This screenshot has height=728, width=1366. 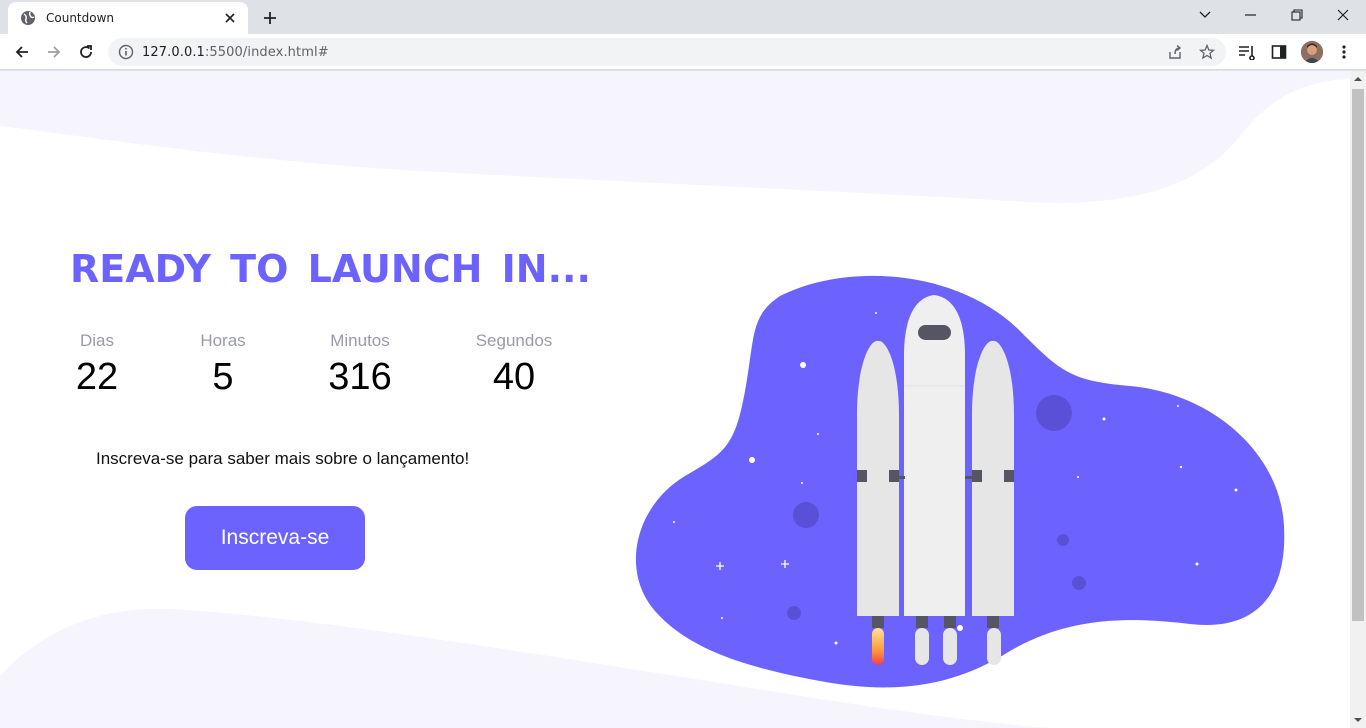 I want to click on globe-icon, so click(x=28, y=18).